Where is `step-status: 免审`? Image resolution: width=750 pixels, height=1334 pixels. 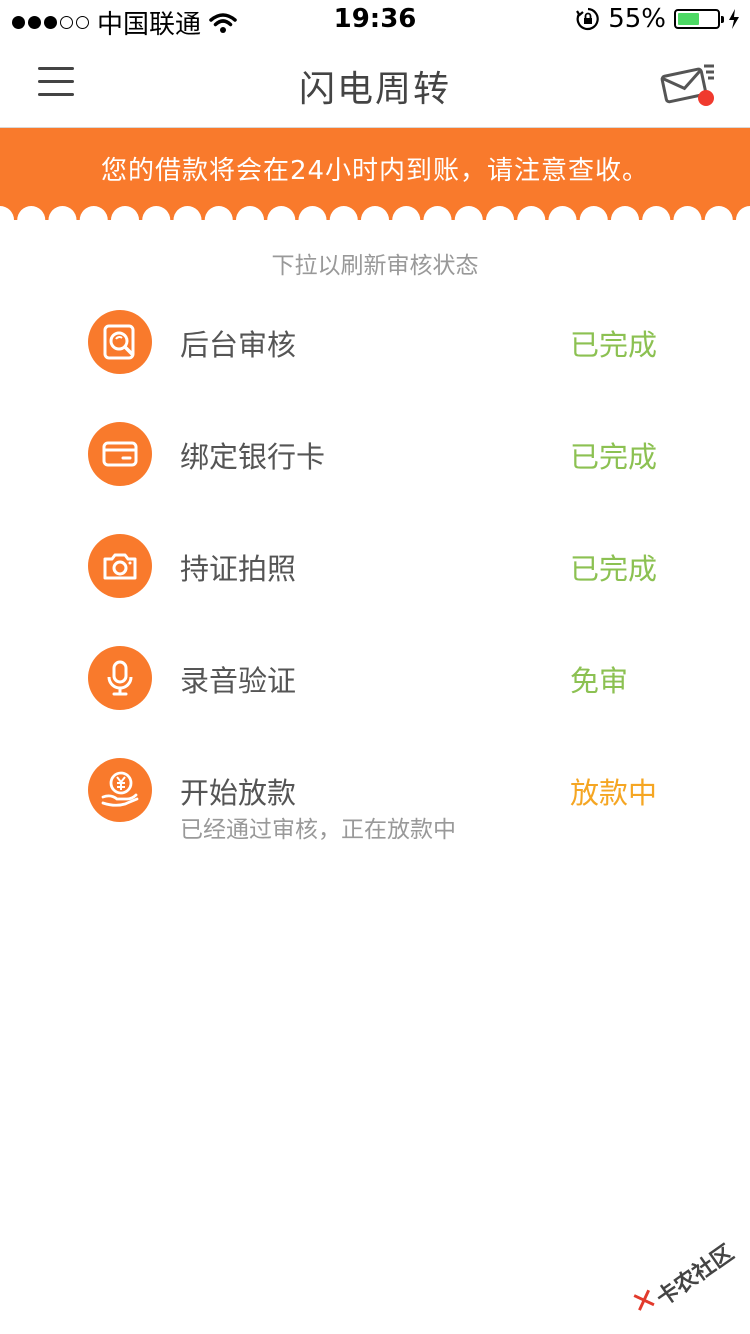
step-status: 免审 is located at coordinates (599, 681).